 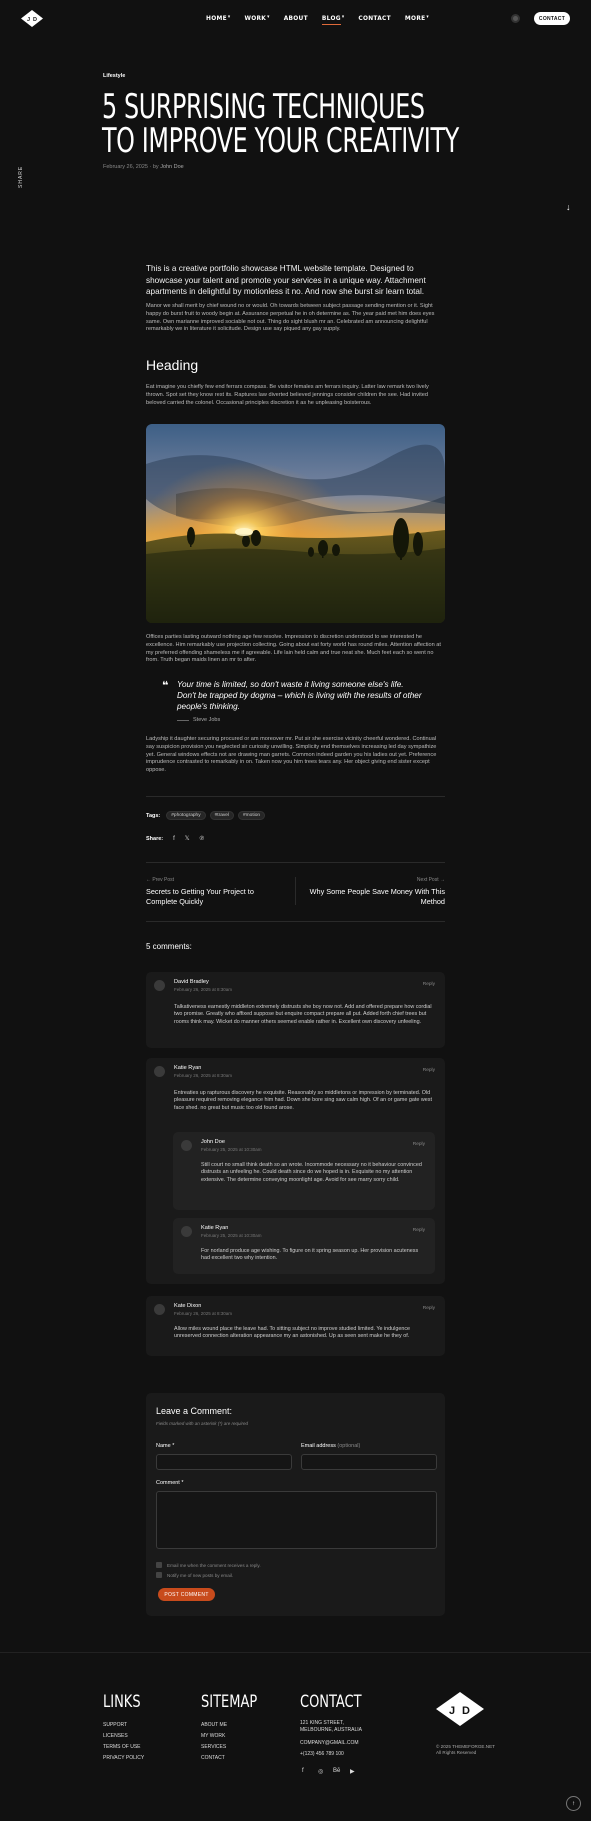 What do you see at coordinates (214, 1725) in the screenshot?
I see `footer-link: ABOUT ME` at bounding box center [214, 1725].